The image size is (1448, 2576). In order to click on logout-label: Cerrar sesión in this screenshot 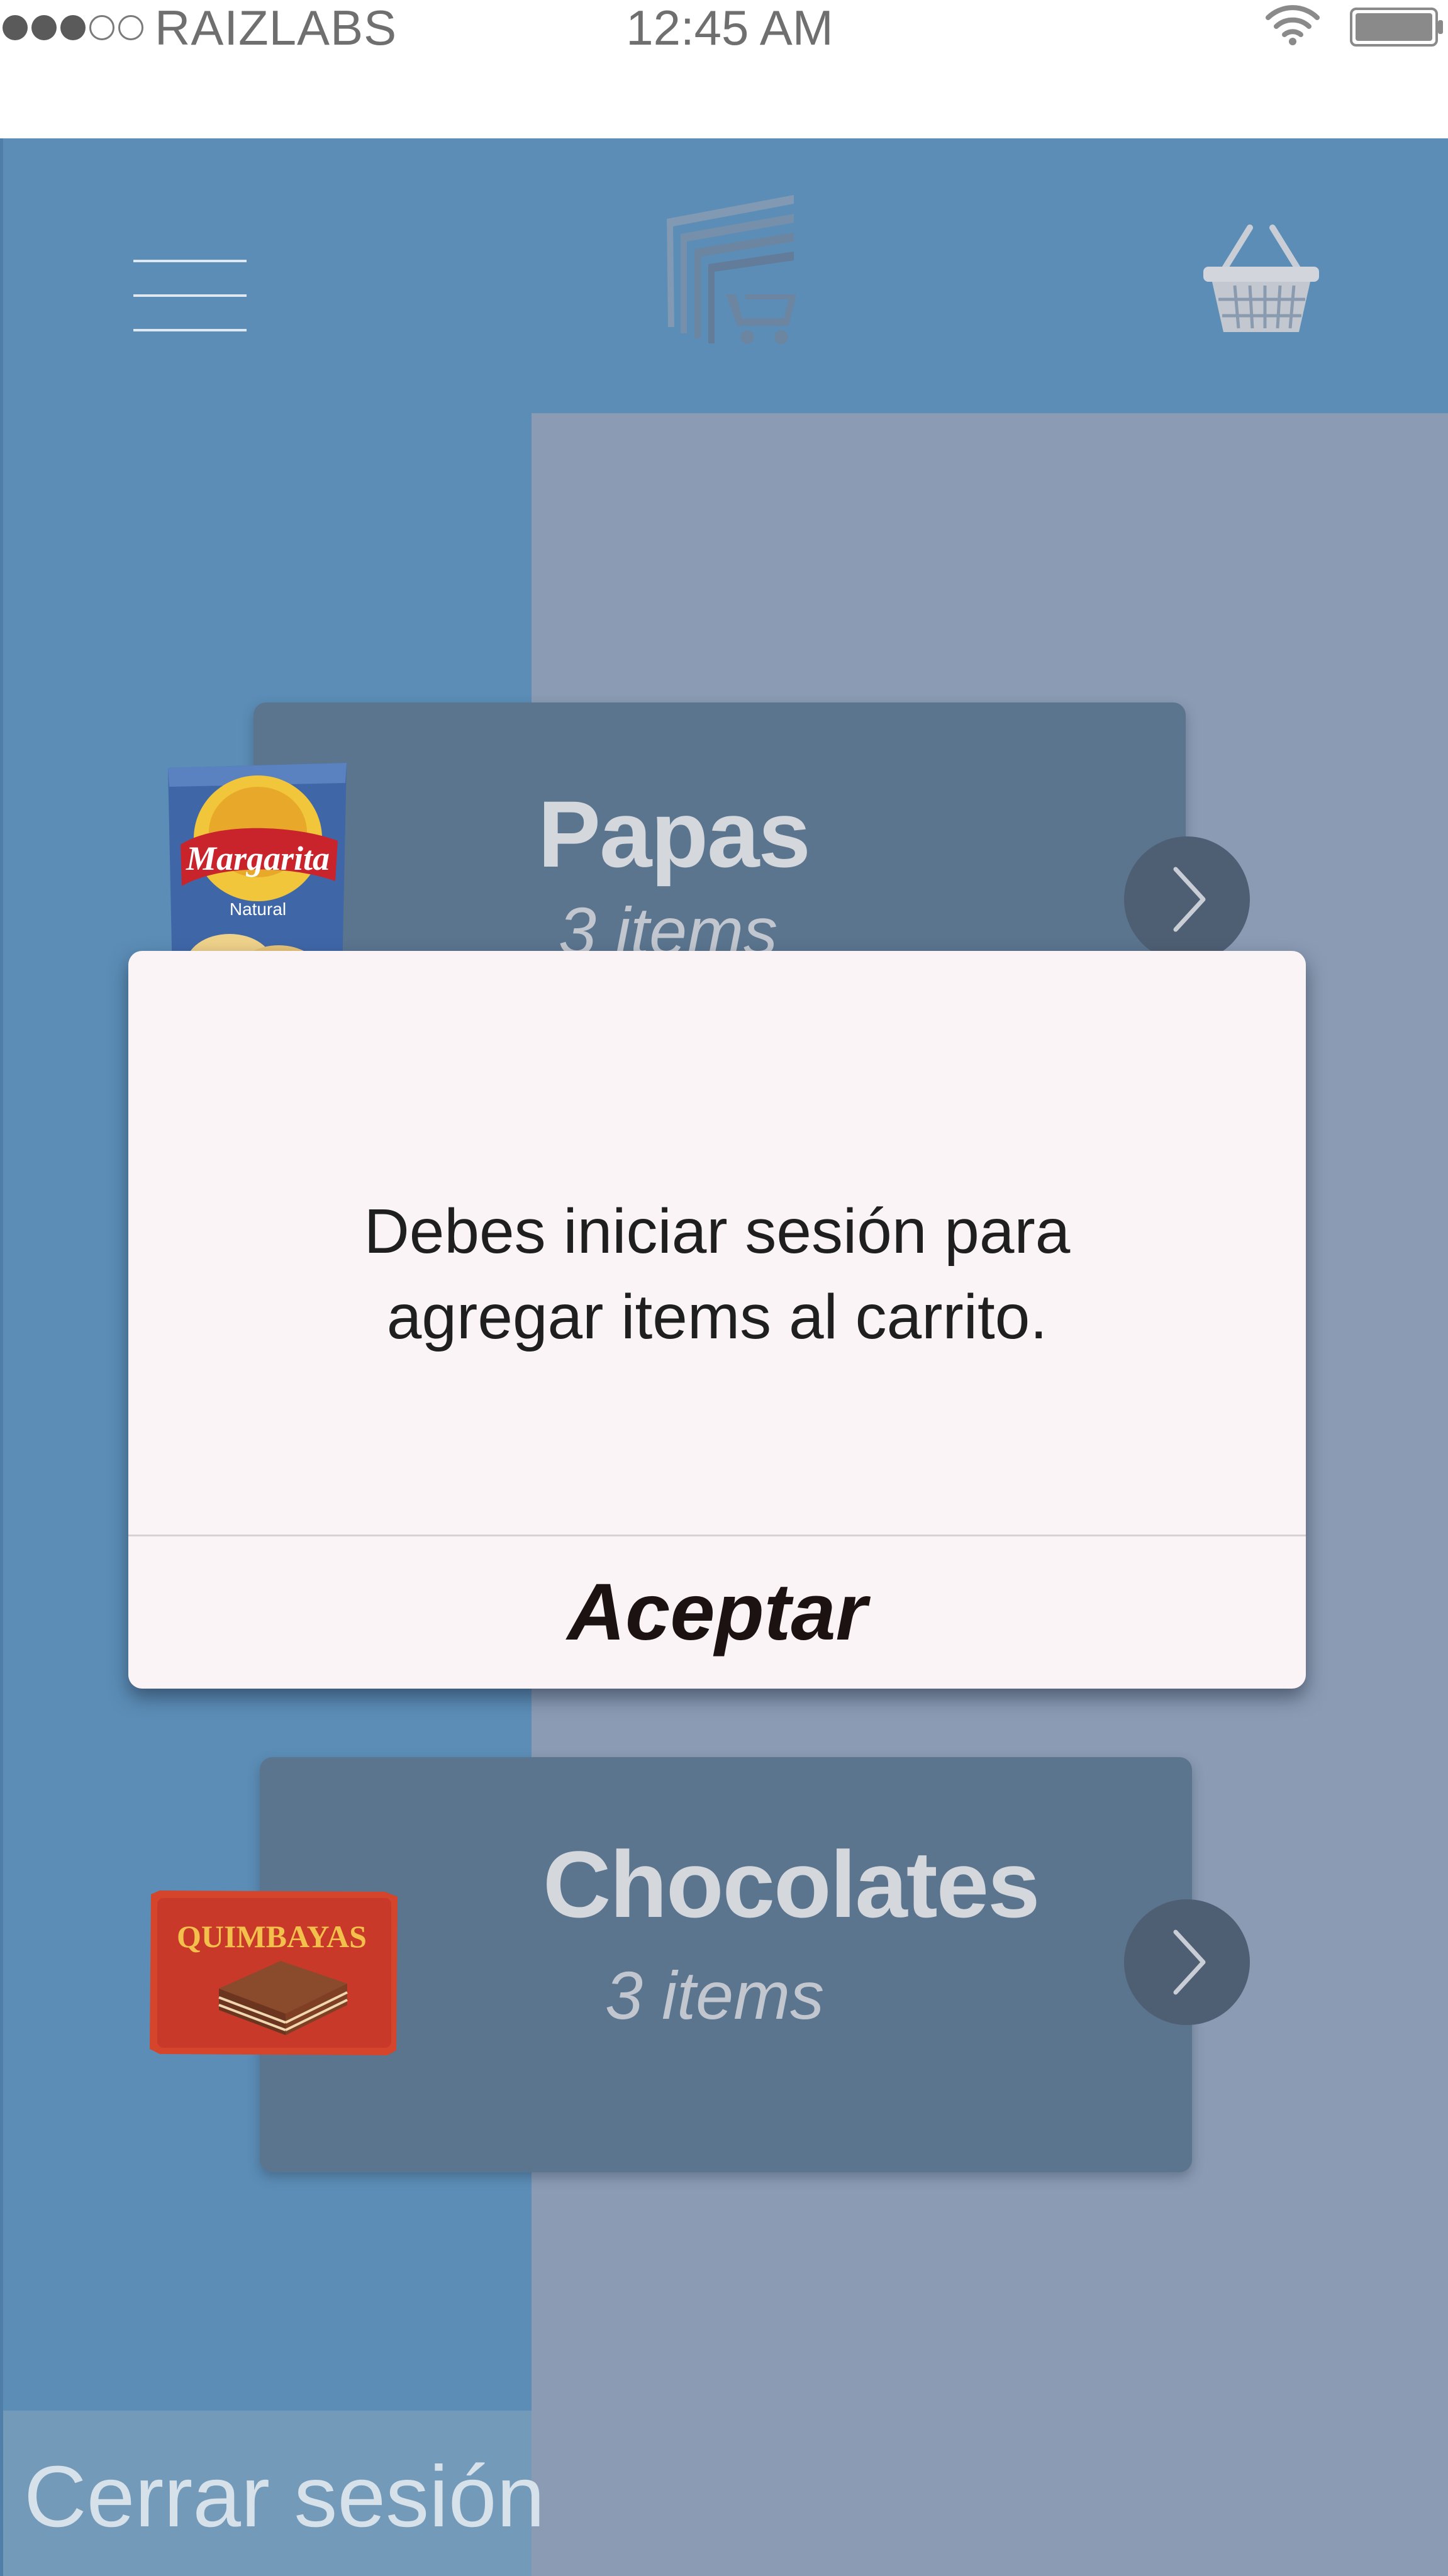, I will do `click(284, 2496)`.